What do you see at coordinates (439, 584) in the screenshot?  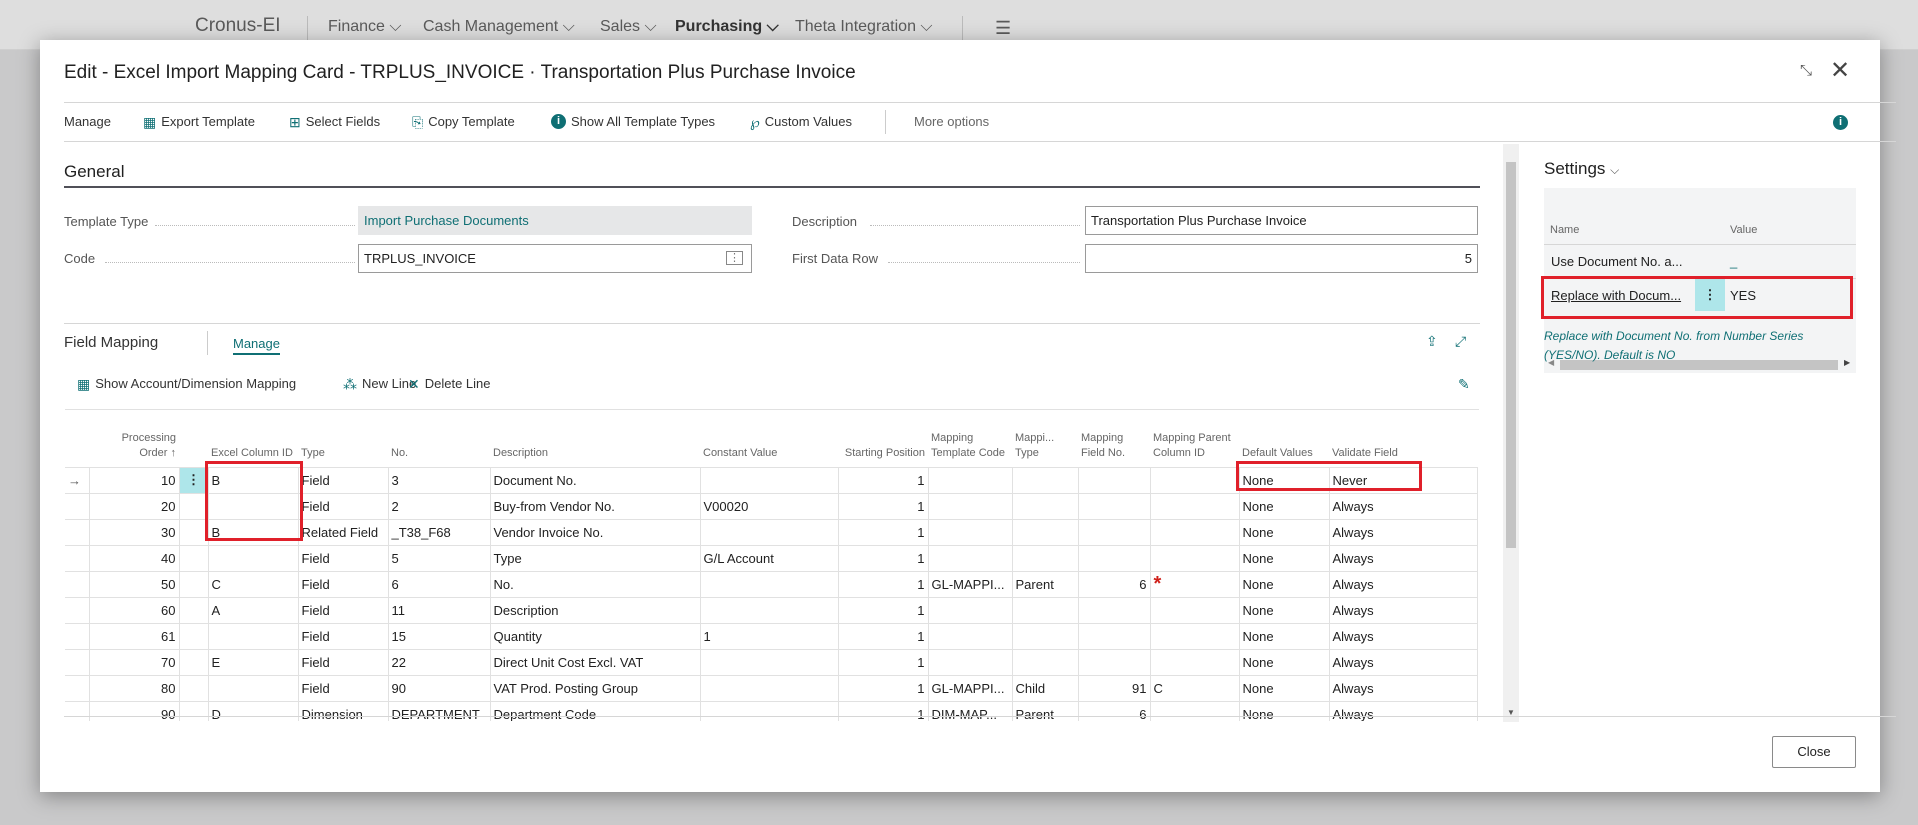 I see `cell-no: 6` at bounding box center [439, 584].